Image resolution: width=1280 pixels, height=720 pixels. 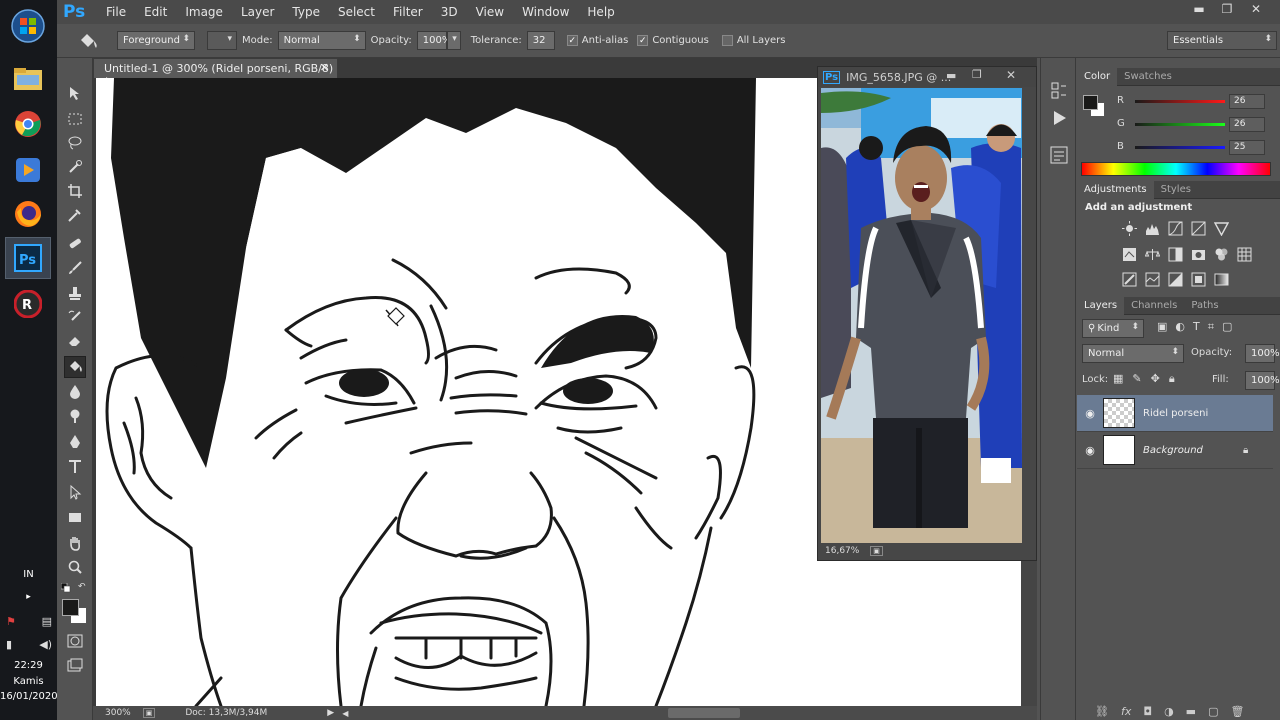 I want to click on quick-mask-button, so click(x=75, y=641).